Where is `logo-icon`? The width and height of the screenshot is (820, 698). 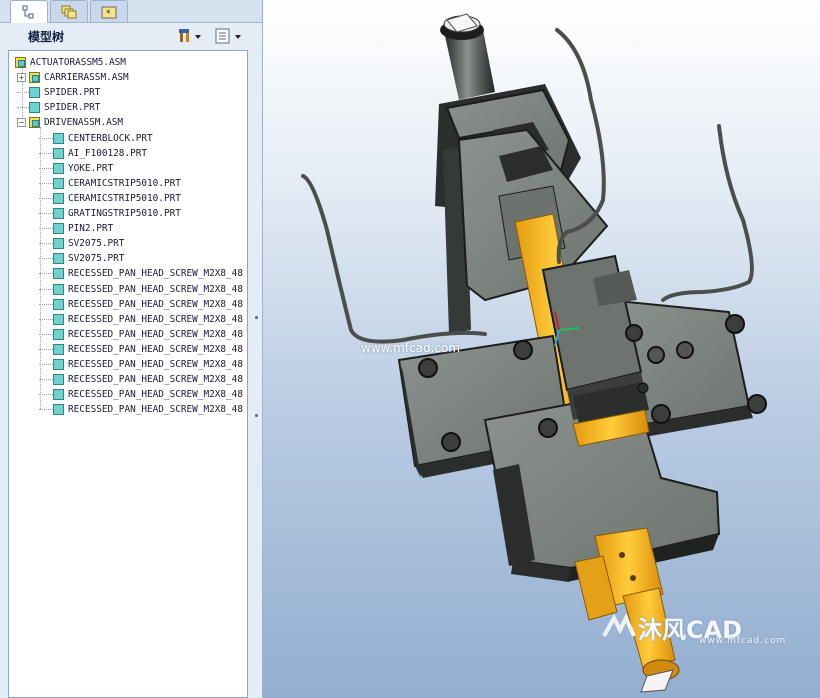
logo-icon is located at coordinates (619, 625).